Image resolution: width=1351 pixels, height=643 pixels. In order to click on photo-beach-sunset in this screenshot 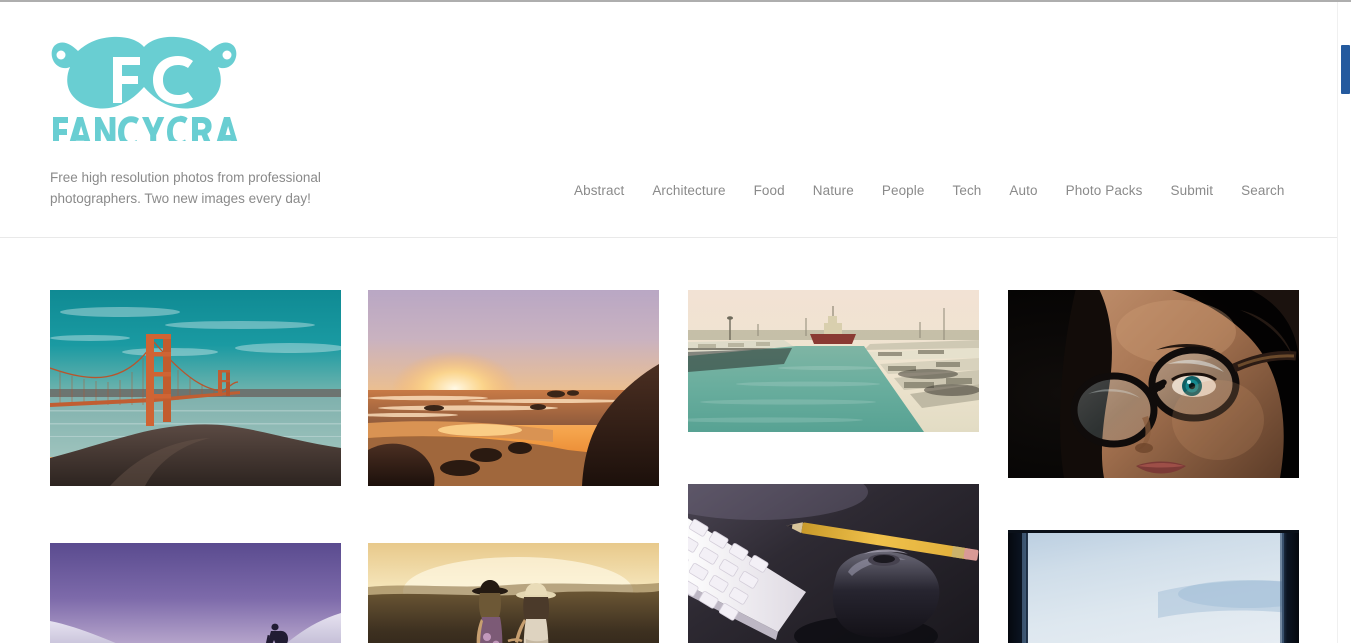, I will do `click(513, 388)`.